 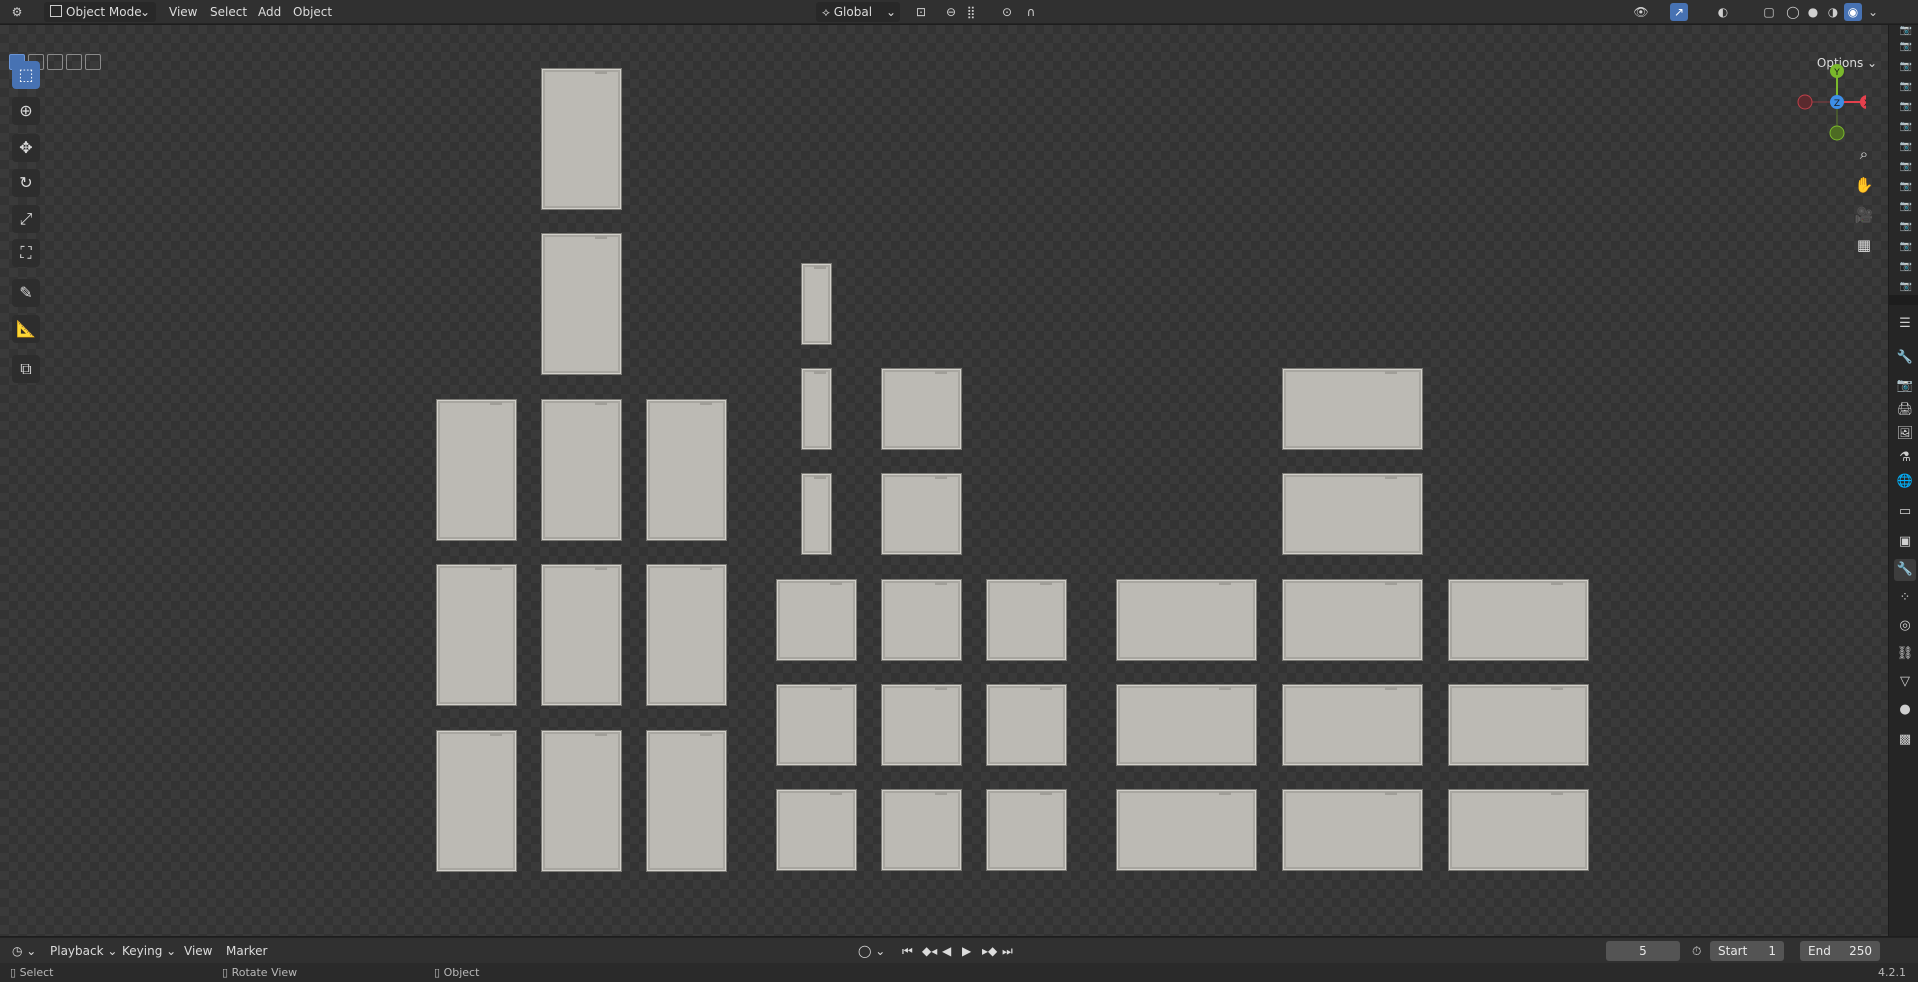 I want to click on menu-object: Object, so click(x=312, y=12).